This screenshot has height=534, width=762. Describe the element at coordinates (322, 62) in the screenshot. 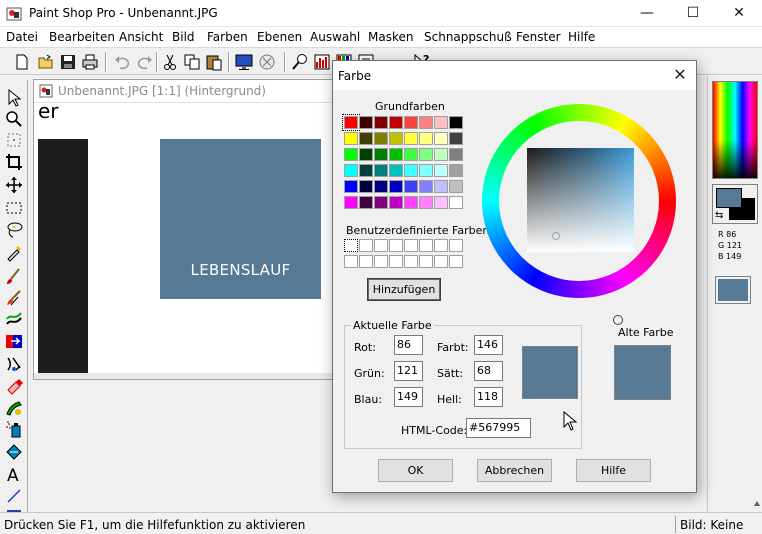

I see `histogram-icon` at that location.